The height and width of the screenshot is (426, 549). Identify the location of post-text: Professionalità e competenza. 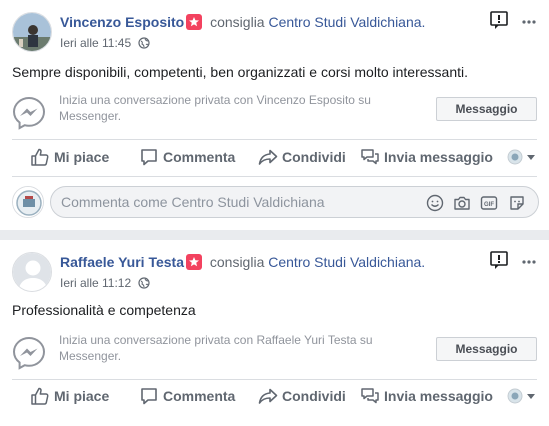
(104, 310).